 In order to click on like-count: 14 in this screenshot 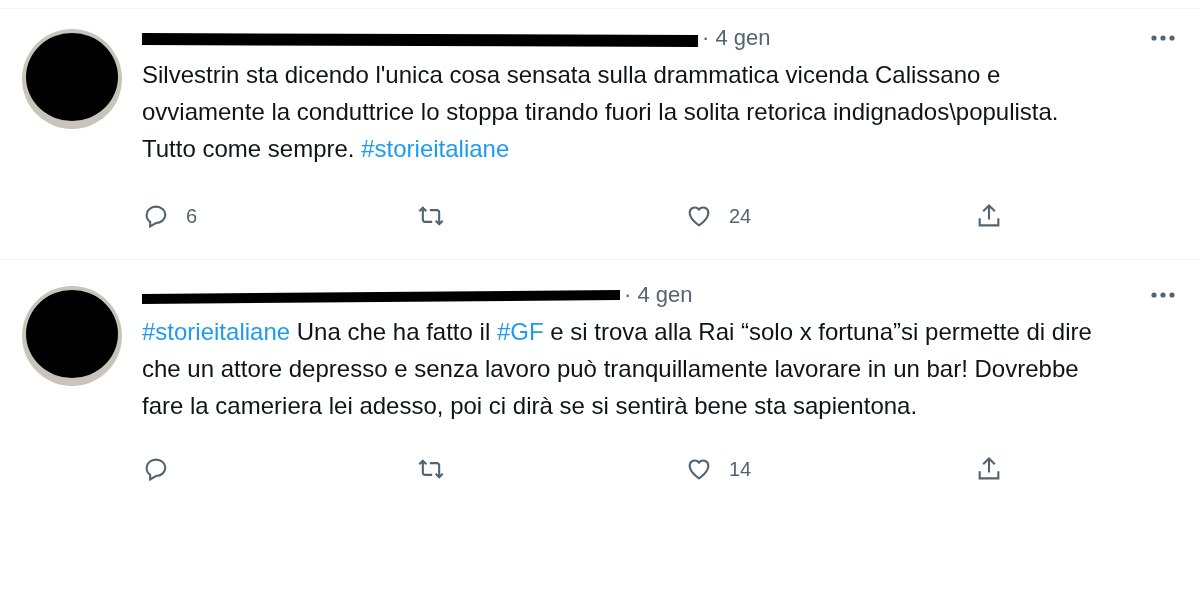, I will do `click(740, 469)`.